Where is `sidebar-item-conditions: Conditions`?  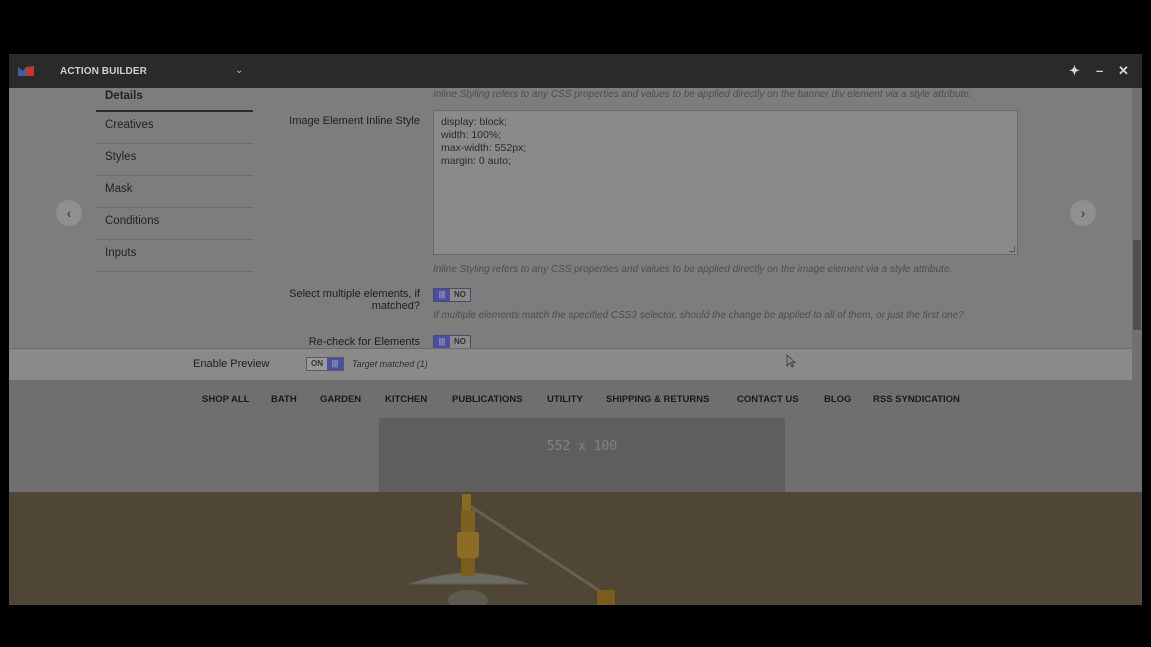 sidebar-item-conditions: Conditions is located at coordinates (174, 224).